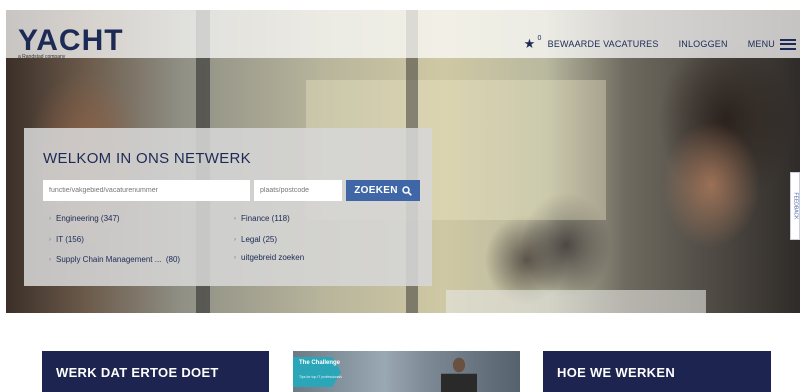  What do you see at coordinates (406, 190) in the screenshot?
I see `search-icon` at bounding box center [406, 190].